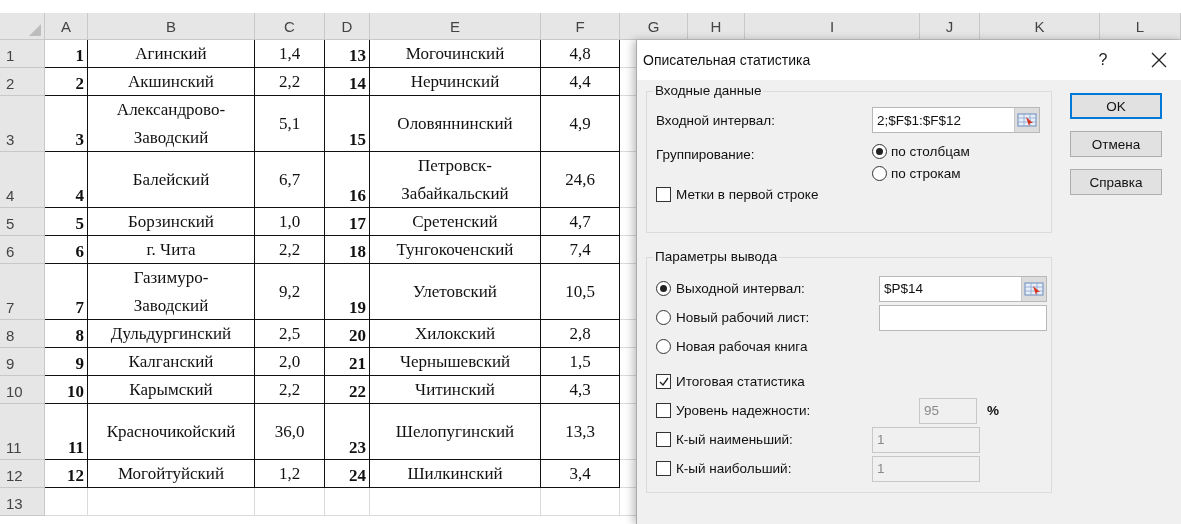 The image size is (1181, 524). Describe the element at coordinates (290, 292) in the screenshot. I see `table-cell: 9,2` at that location.